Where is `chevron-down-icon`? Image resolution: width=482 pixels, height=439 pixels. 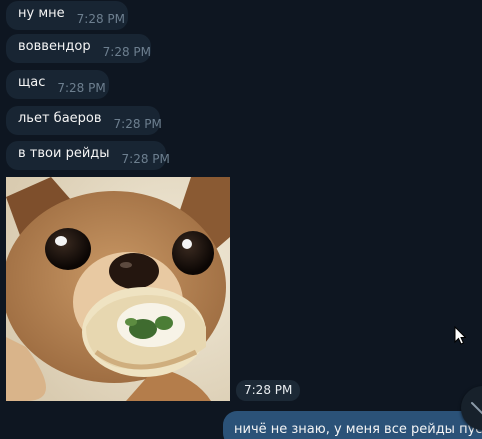 chevron-down-icon is located at coordinates (476, 408).